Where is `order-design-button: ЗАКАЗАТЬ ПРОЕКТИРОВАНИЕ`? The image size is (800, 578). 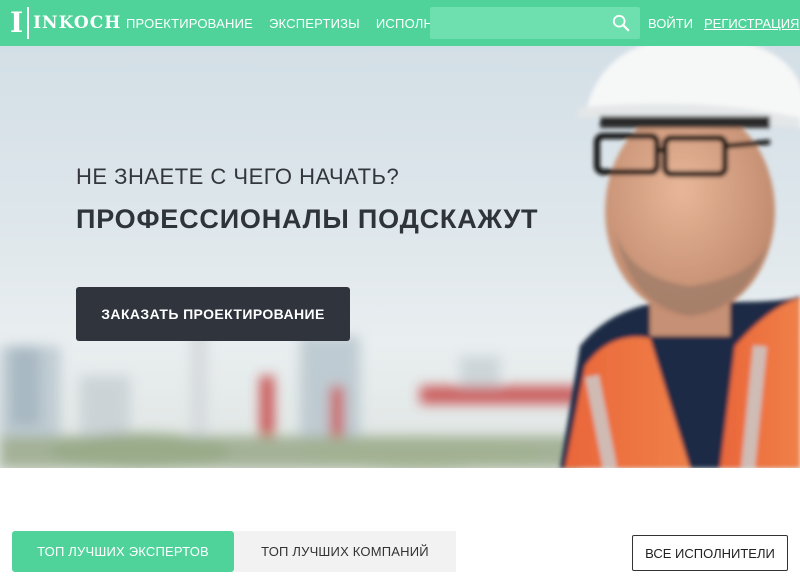 order-design-button: ЗАКАЗАТЬ ПРОЕКТИРОВАНИЕ is located at coordinates (213, 314).